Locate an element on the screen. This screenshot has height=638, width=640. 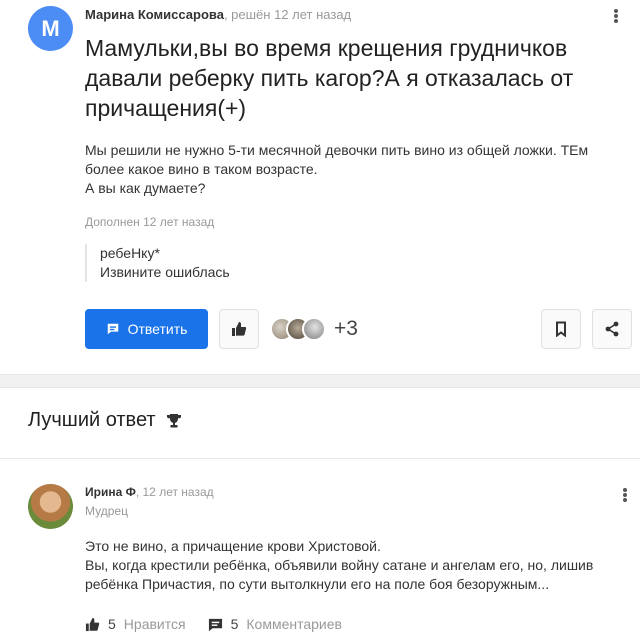
share-icon is located at coordinates (612, 329).